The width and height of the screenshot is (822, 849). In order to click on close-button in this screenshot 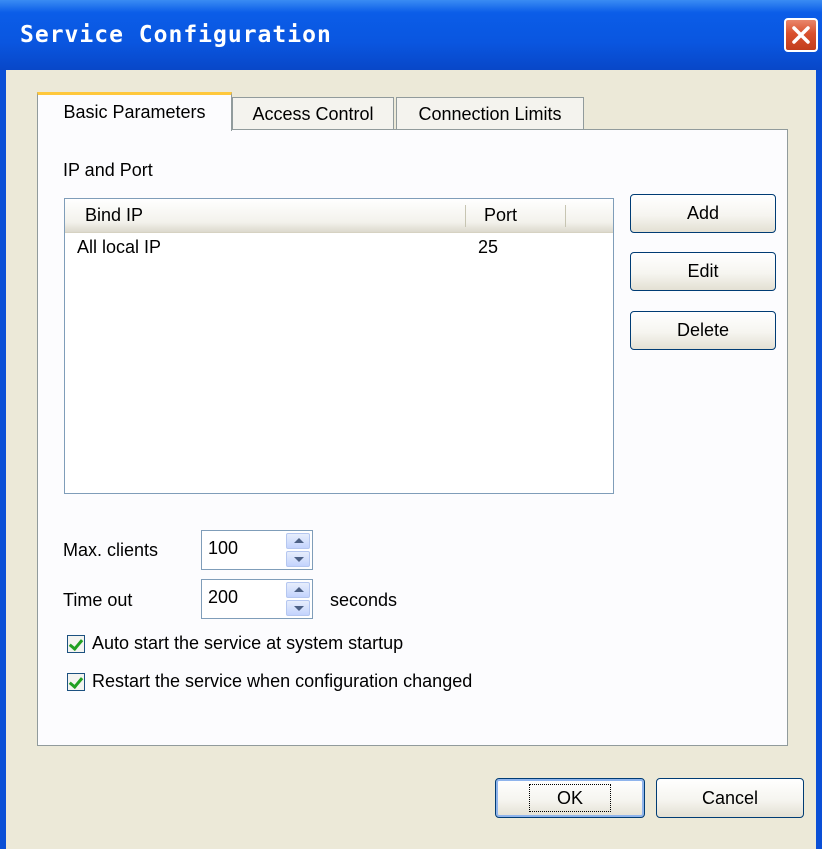, I will do `click(801, 35)`.